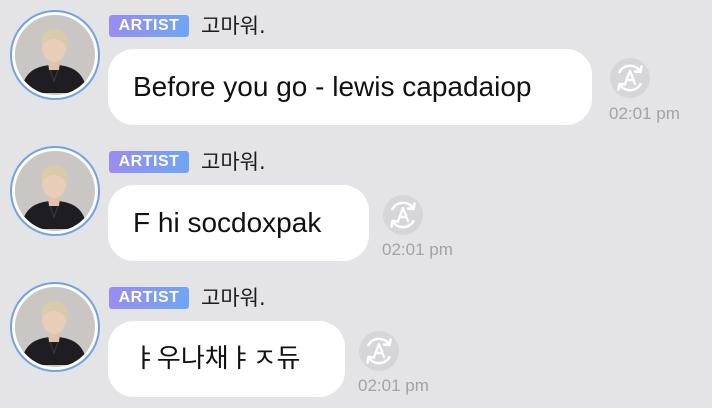 This screenshot has height=408, width=712. Describe the element at coordinates (238, 223) in the screenshot. I see `message-bubble: F hi socdoxpak` at that location.